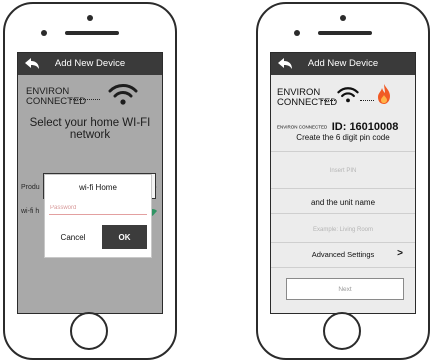 The image size is (435, 362). I want to click on ok-button: OK, so click(124, 237).